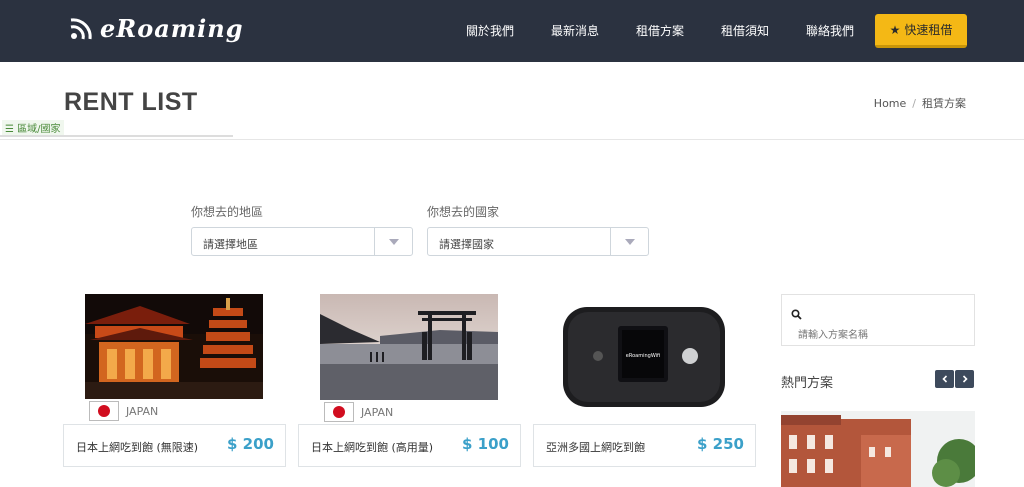 This screenshot has width=1024, height=487. I want to click on product-name: 日本上網吃到飽 (高用量), so click(372, 447).